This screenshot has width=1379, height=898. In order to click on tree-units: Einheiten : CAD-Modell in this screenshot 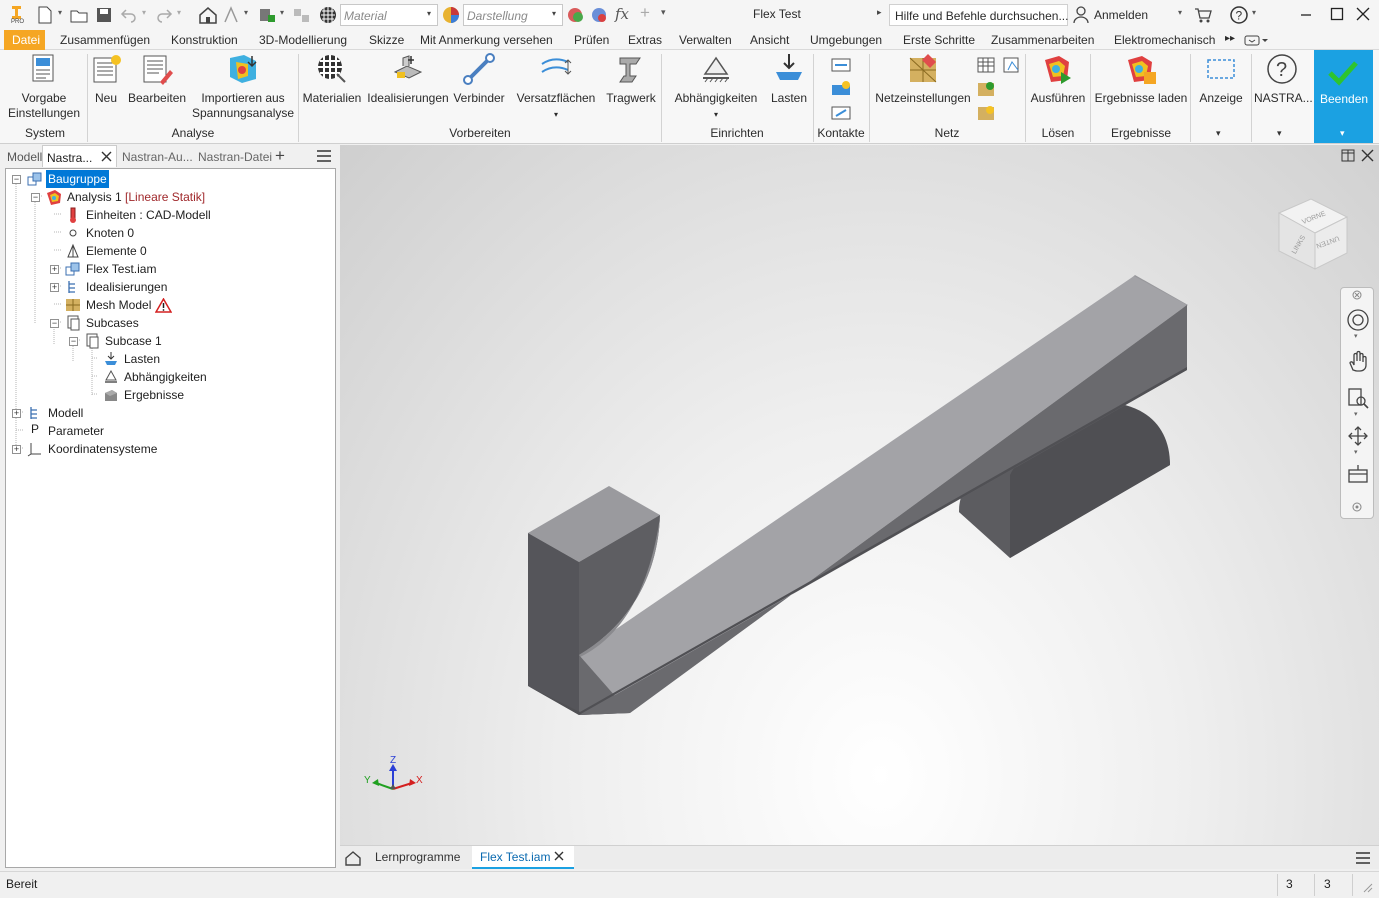, I will do `click(148, 215)`.